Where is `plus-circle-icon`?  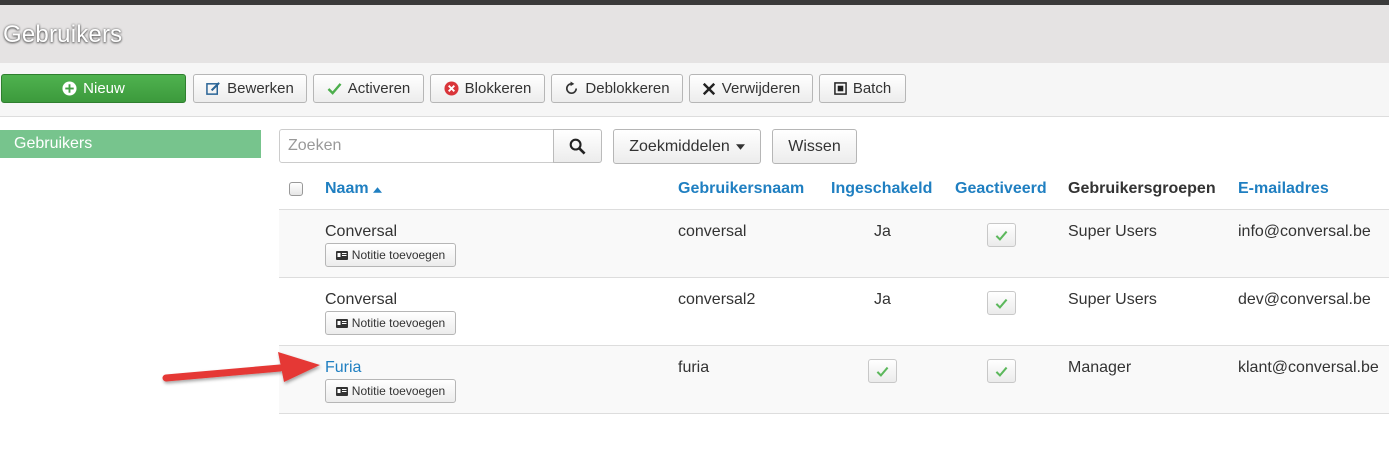
plus-circle-icon is located at coordinates (69, 88).